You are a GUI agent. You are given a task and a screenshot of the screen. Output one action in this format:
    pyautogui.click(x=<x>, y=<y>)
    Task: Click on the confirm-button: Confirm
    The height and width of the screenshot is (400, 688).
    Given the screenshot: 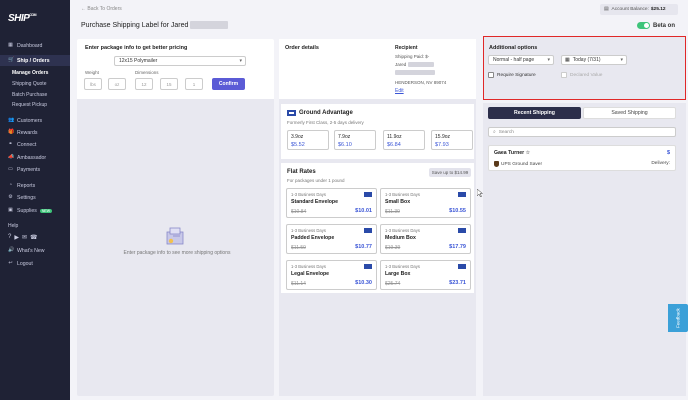 What is the action you would take?
    pyautogui.click(x=228, y=84)
    